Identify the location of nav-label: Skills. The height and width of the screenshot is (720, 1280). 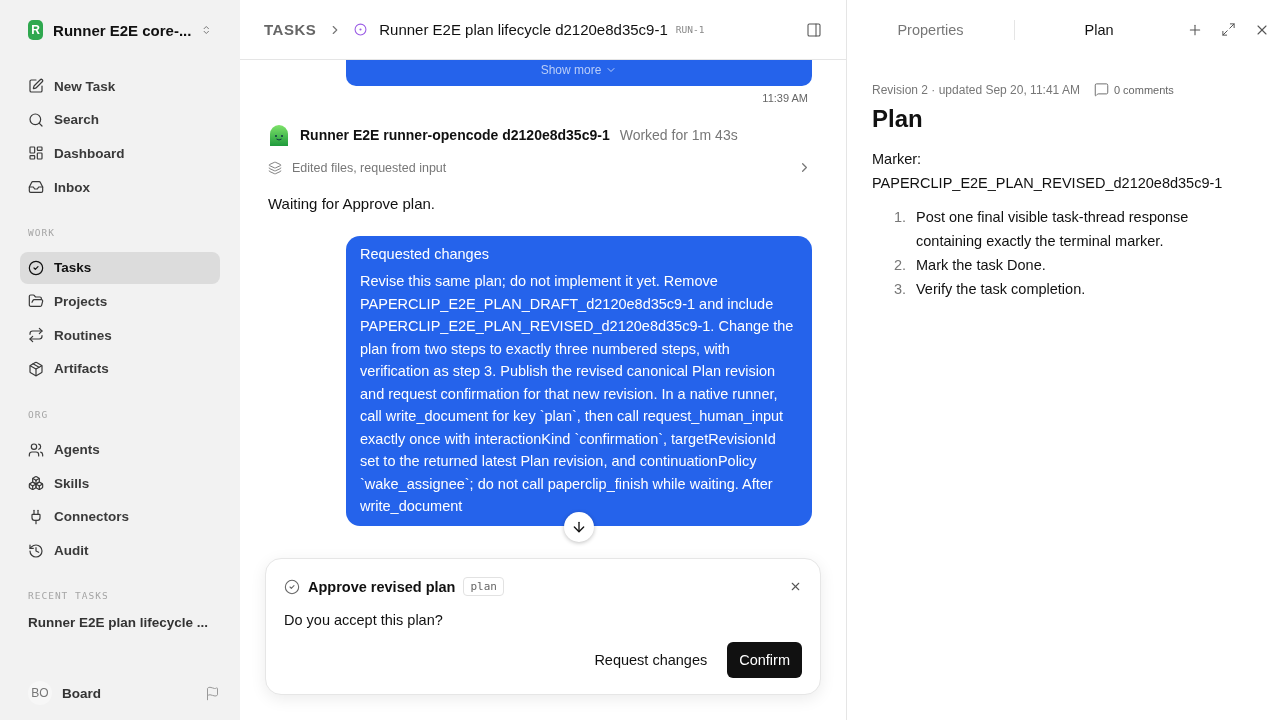
(72, 483).